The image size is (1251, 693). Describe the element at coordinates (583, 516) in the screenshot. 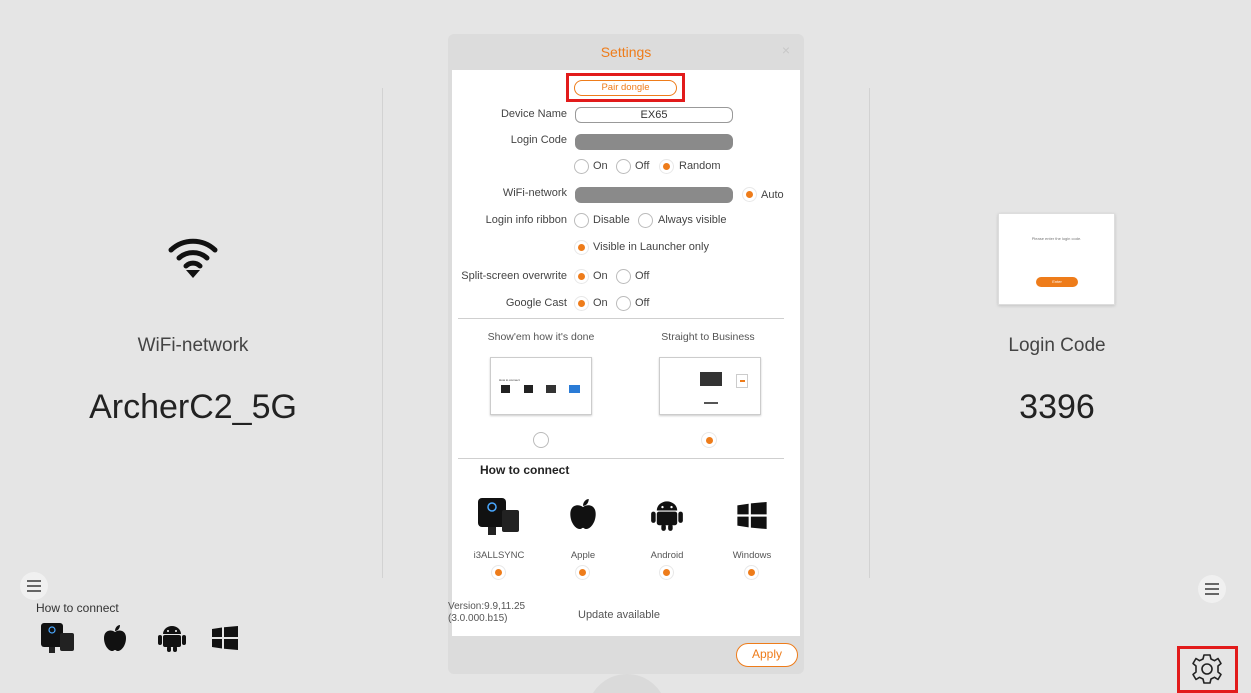

I see `apple-option-icon` at that location.